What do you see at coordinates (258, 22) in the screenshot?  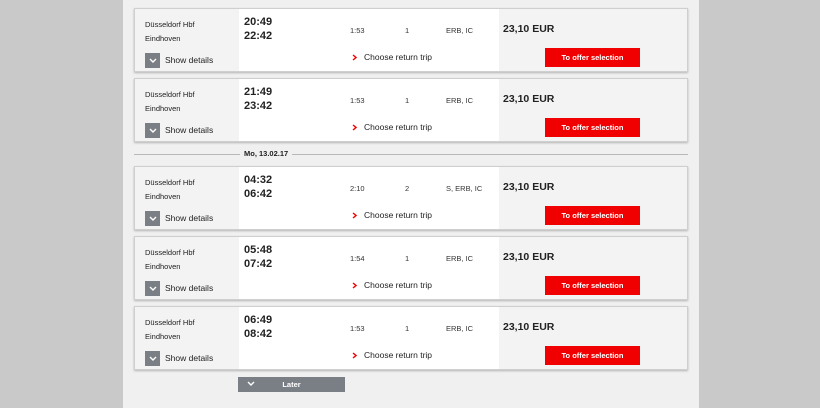 I see `departure-time: 20:49` at bounding box center [258, 22].